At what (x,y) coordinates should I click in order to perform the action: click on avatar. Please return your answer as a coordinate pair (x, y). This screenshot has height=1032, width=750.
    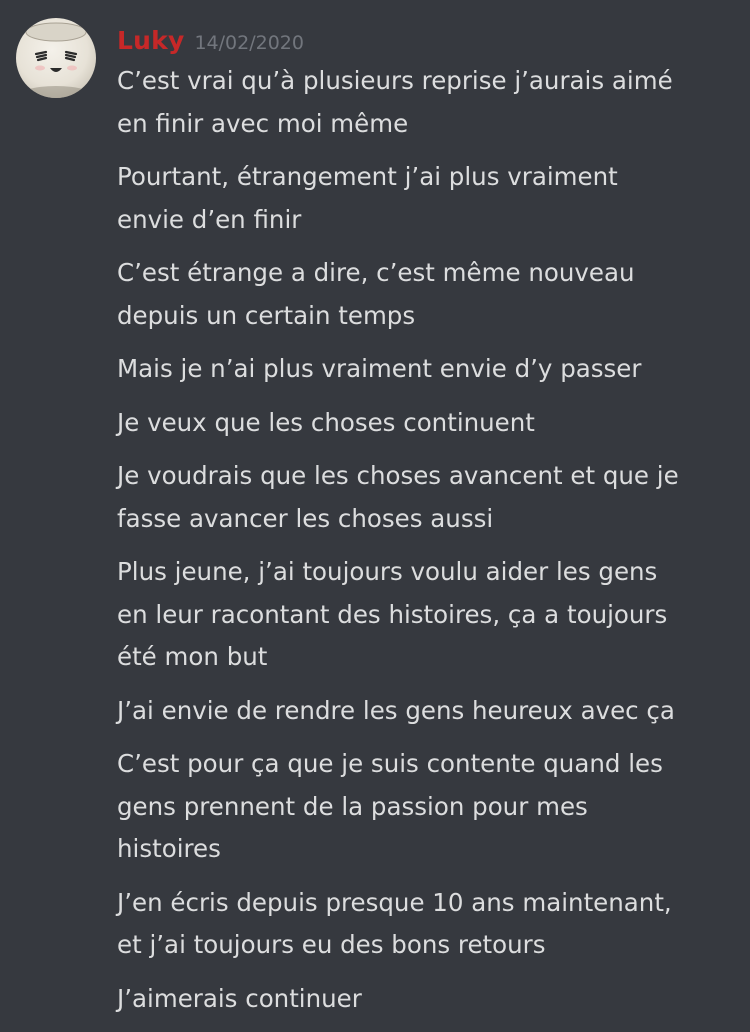
    Looking at the image, I should click on (56, 58).